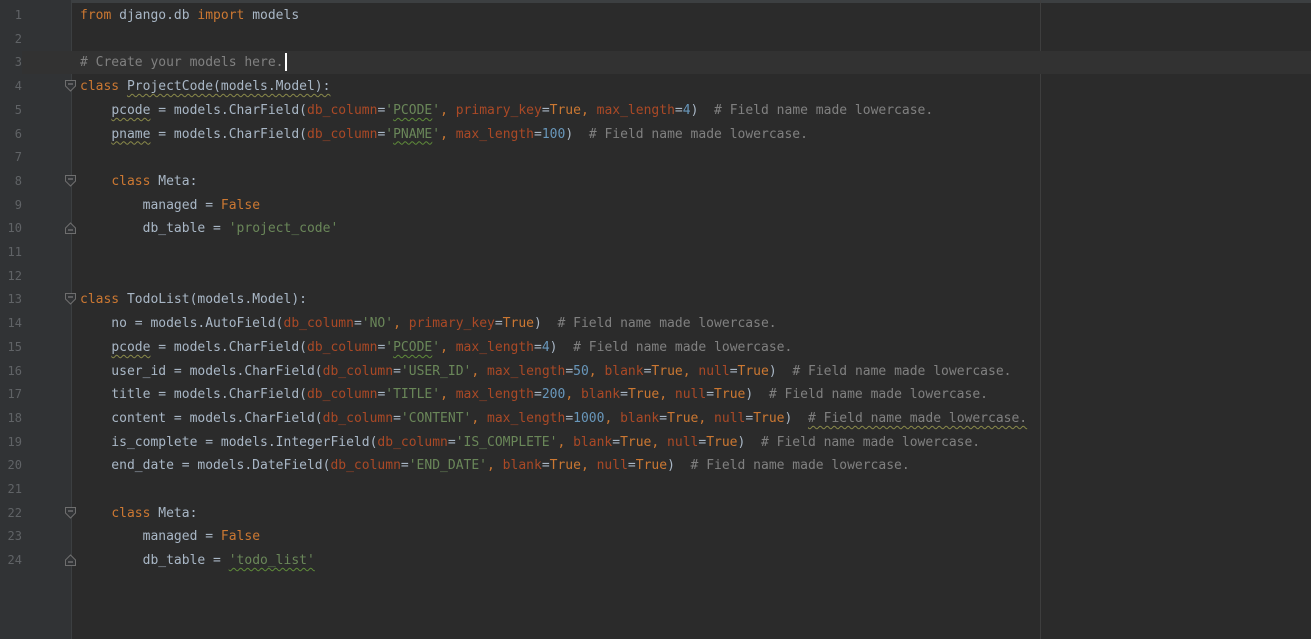  Describe the element at coordinates (11, 134) in the screenshot. I see `line-number: 6` at that location.